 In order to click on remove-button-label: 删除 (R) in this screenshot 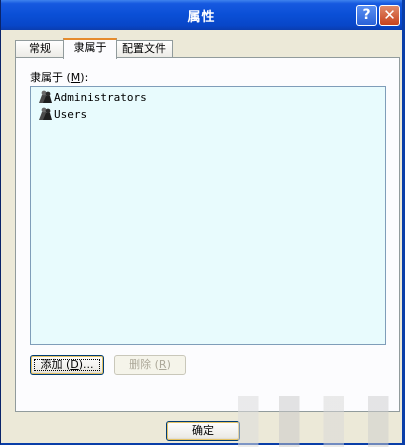, I will do `click(150, 364)`.